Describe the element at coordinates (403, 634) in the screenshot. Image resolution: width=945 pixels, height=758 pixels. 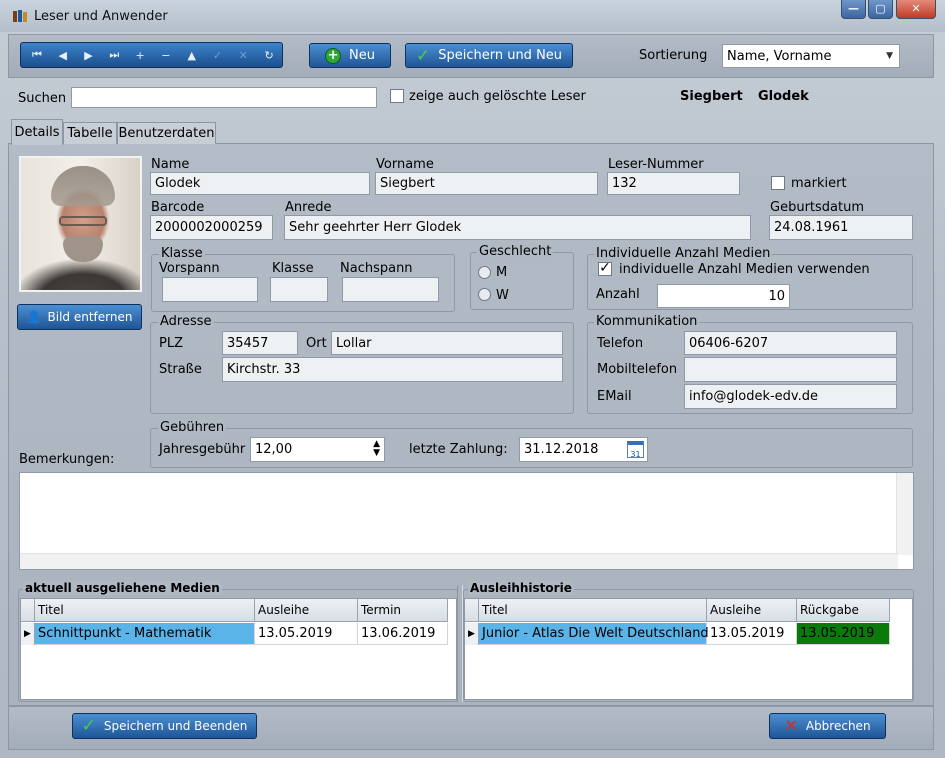
I see `table-row-termin: 13.06.2019` at that location.